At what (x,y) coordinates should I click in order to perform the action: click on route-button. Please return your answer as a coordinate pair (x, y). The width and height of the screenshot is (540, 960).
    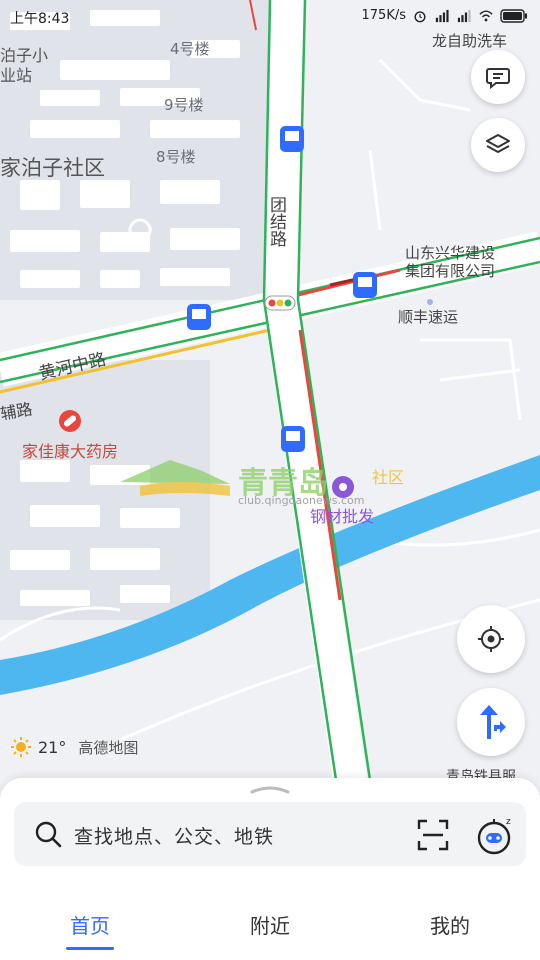
    Looking at the image, I should click on (491, 722).